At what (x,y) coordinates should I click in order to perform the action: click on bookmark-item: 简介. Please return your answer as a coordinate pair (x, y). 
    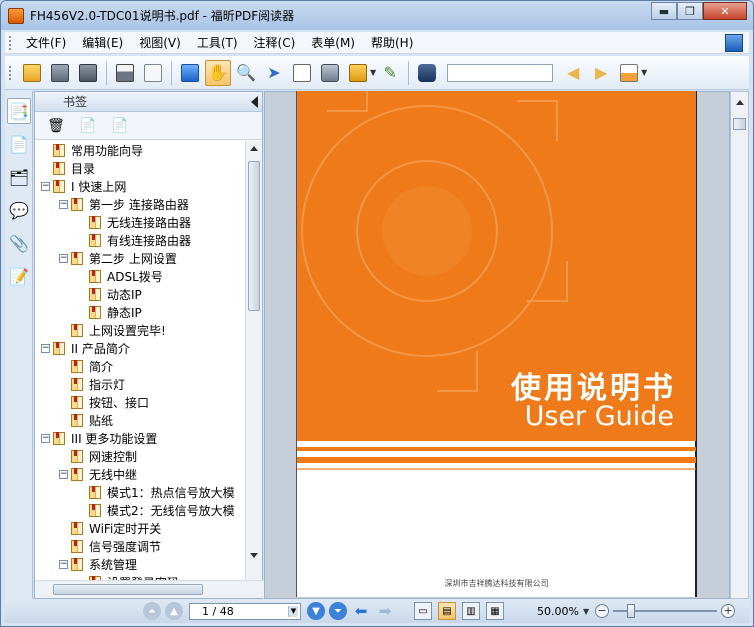
    Looking at the image, I should click on (86, 366).